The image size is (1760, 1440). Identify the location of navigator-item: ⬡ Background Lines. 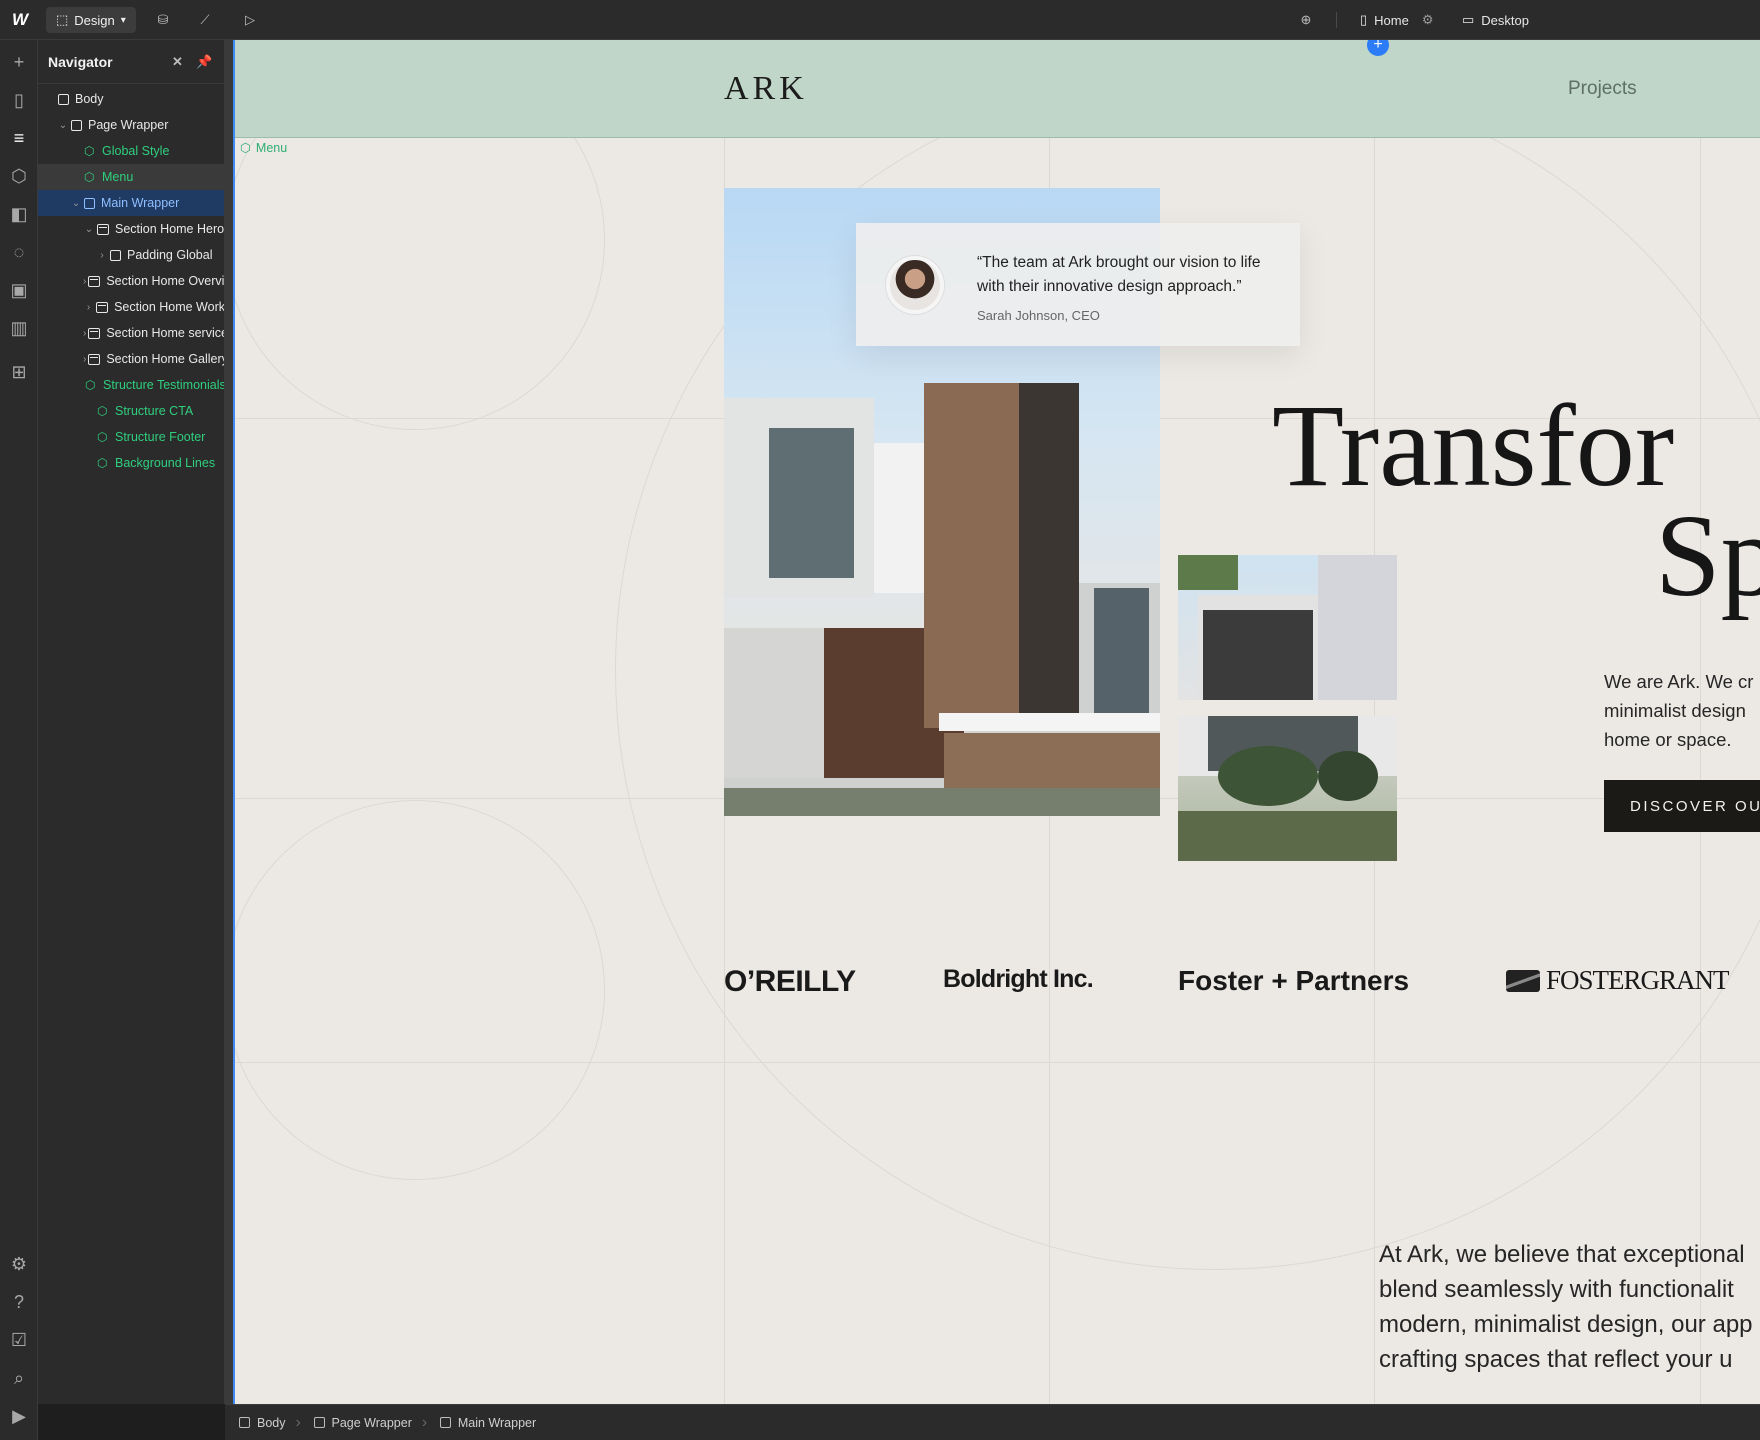
(131, 463).